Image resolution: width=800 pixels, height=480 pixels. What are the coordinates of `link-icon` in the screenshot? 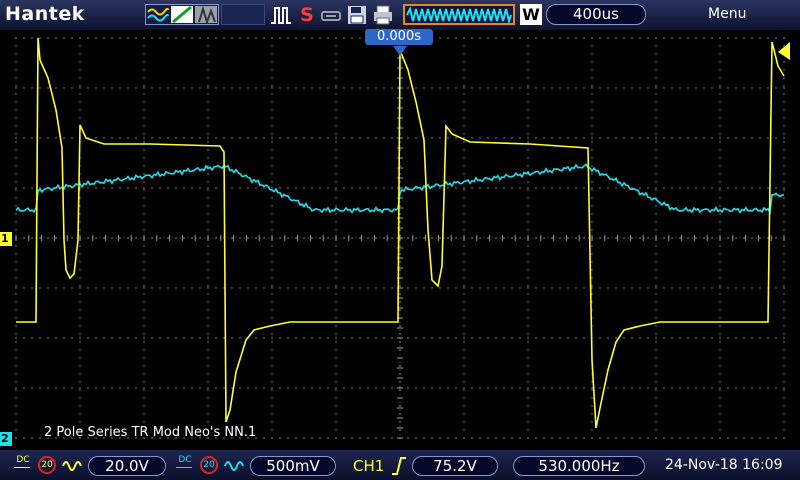 It's located at (331, 15).